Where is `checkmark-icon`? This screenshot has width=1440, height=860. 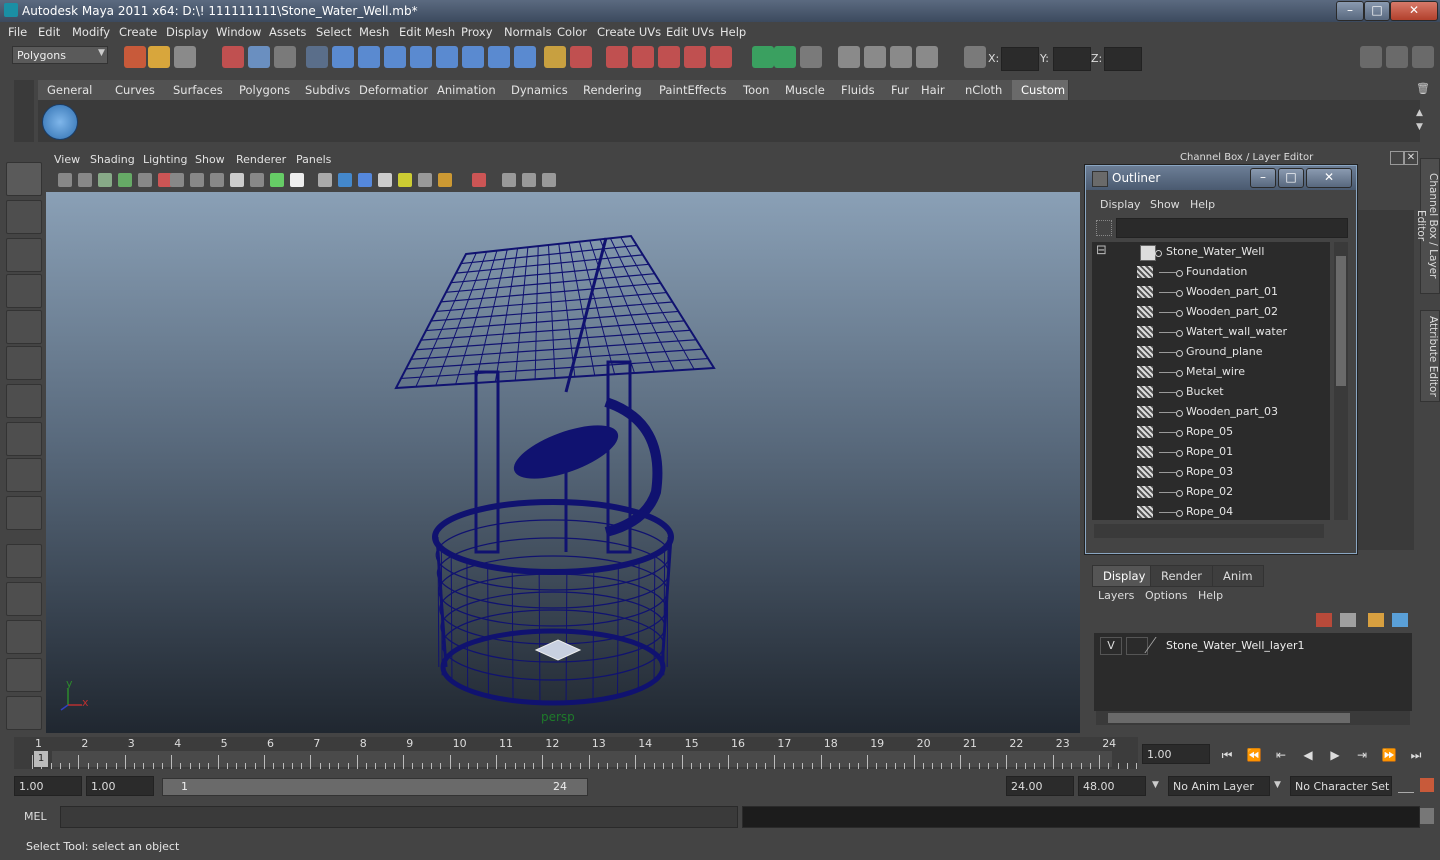 checkmark-icon is located at coordinates (60, 122).